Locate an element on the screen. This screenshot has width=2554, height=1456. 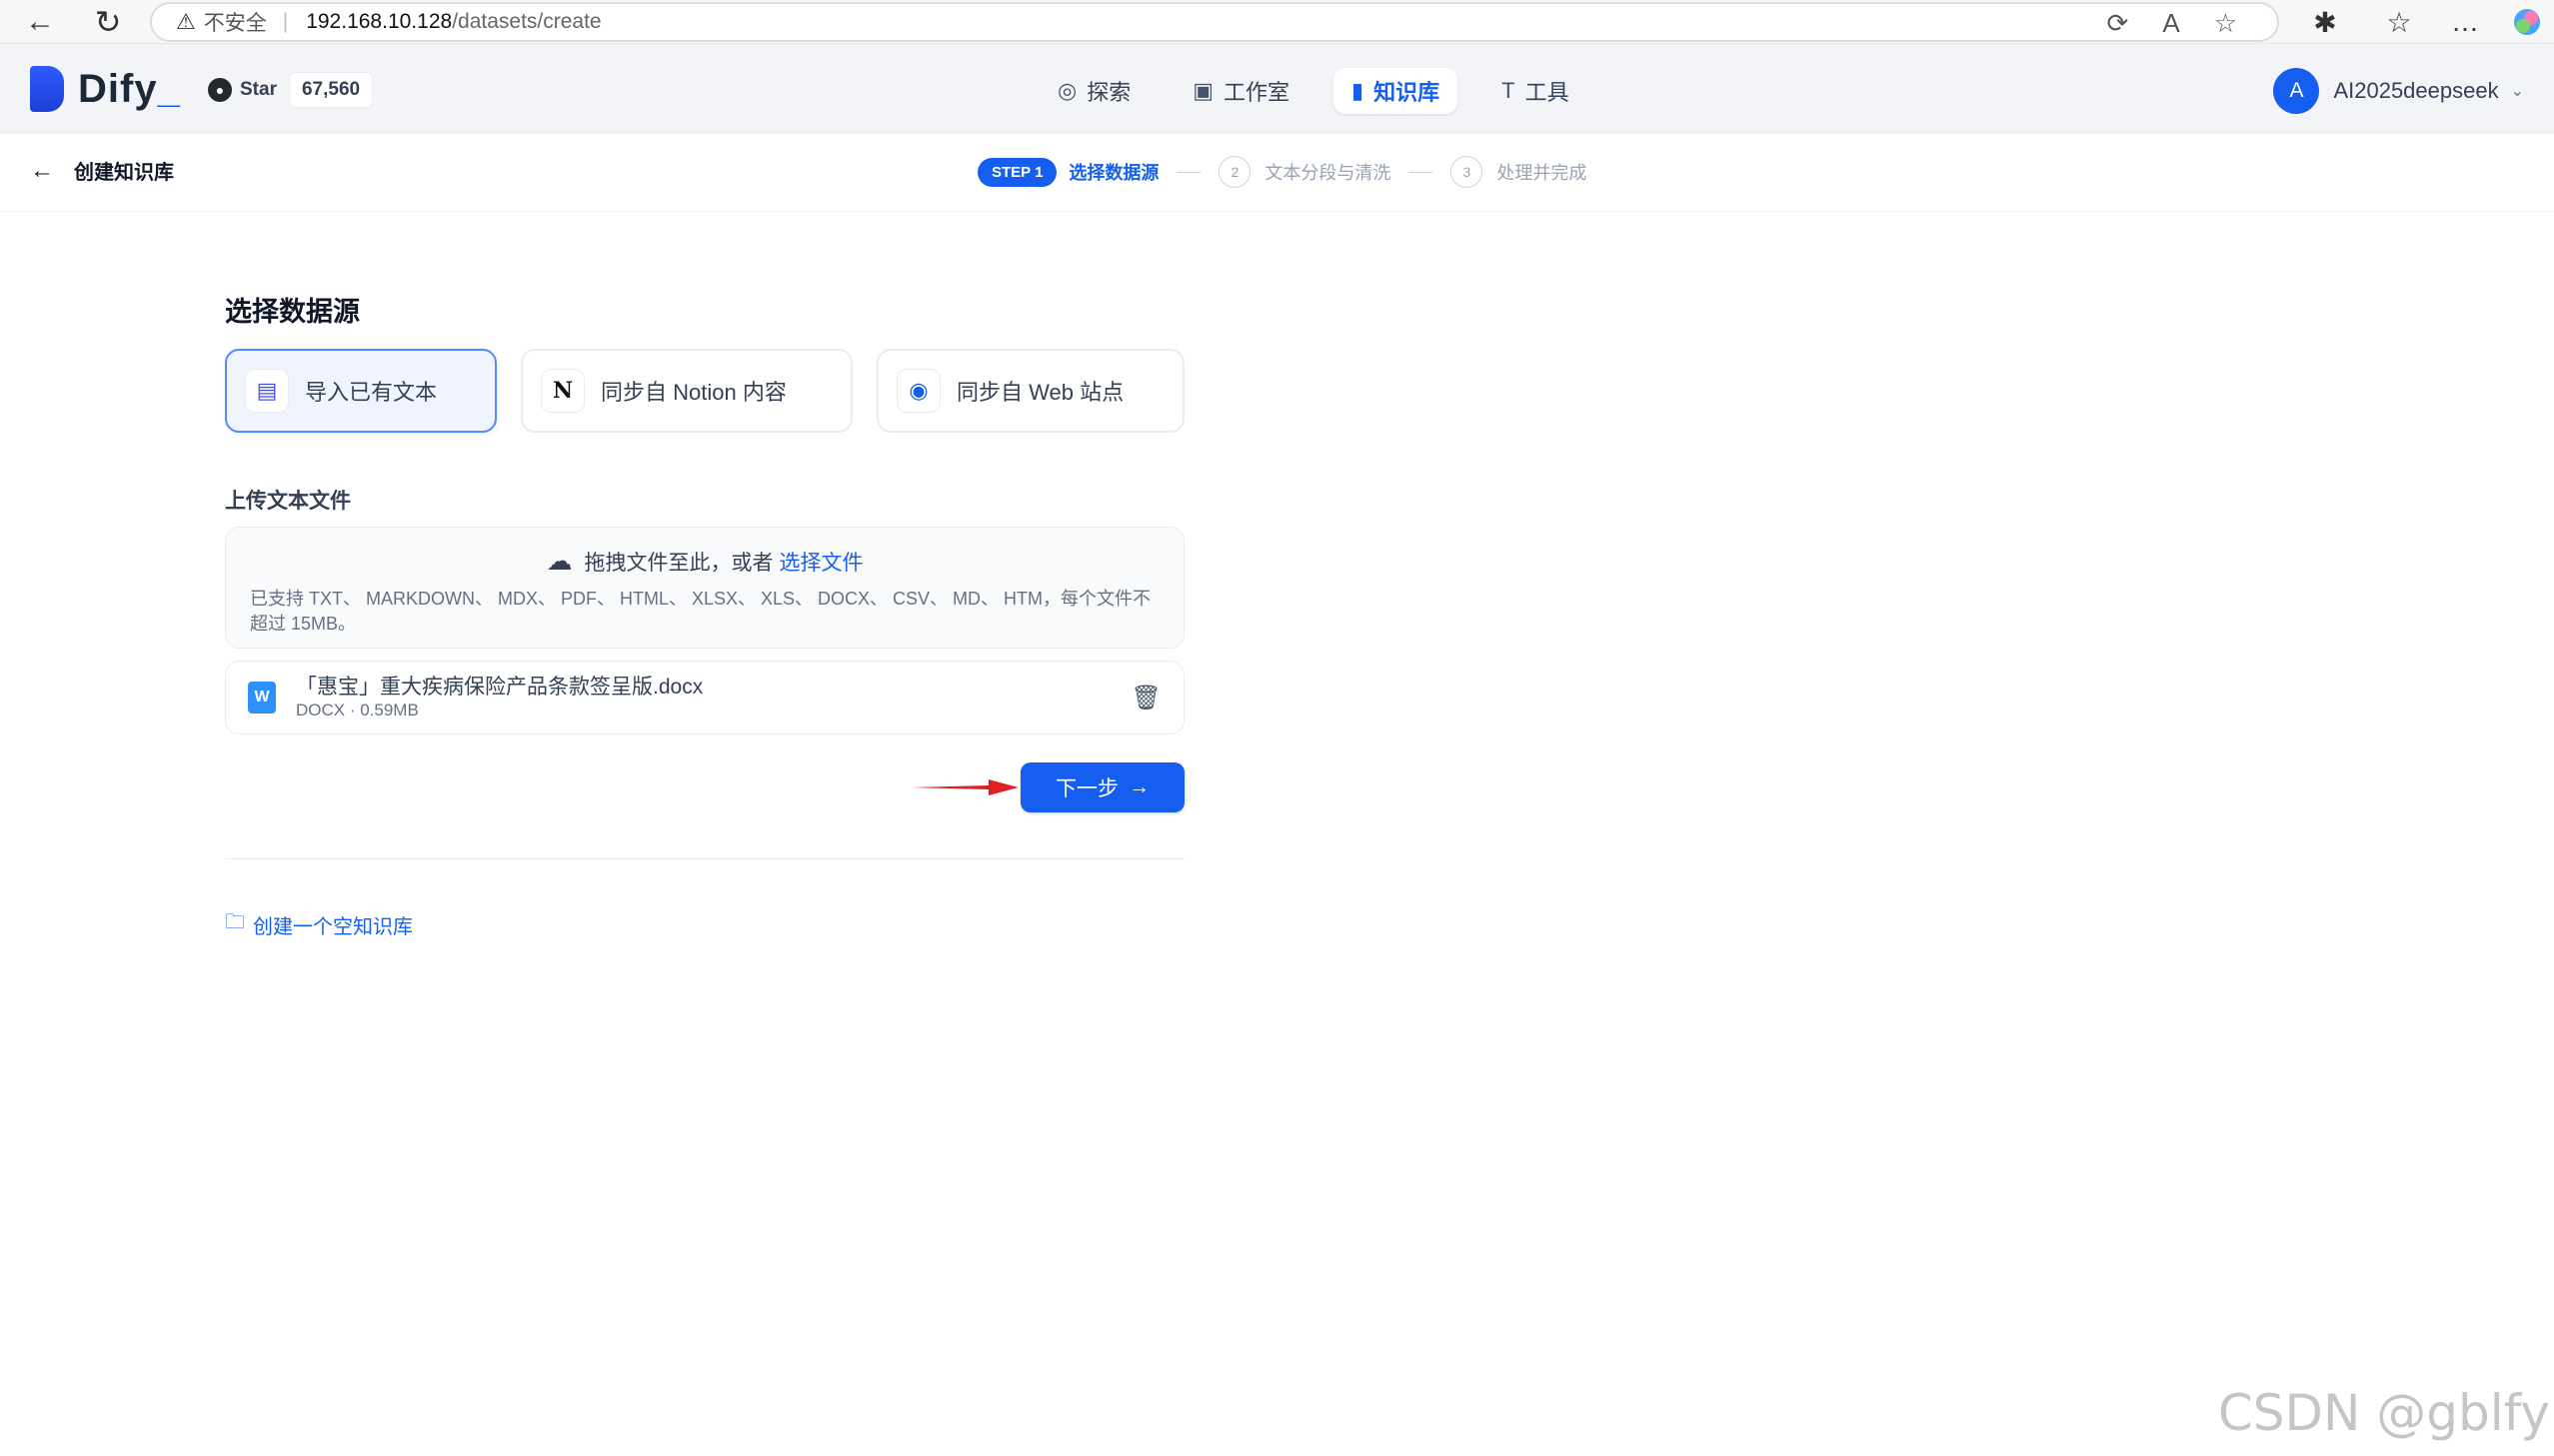
logo-text: Dify is located at coordinates (118, 88).